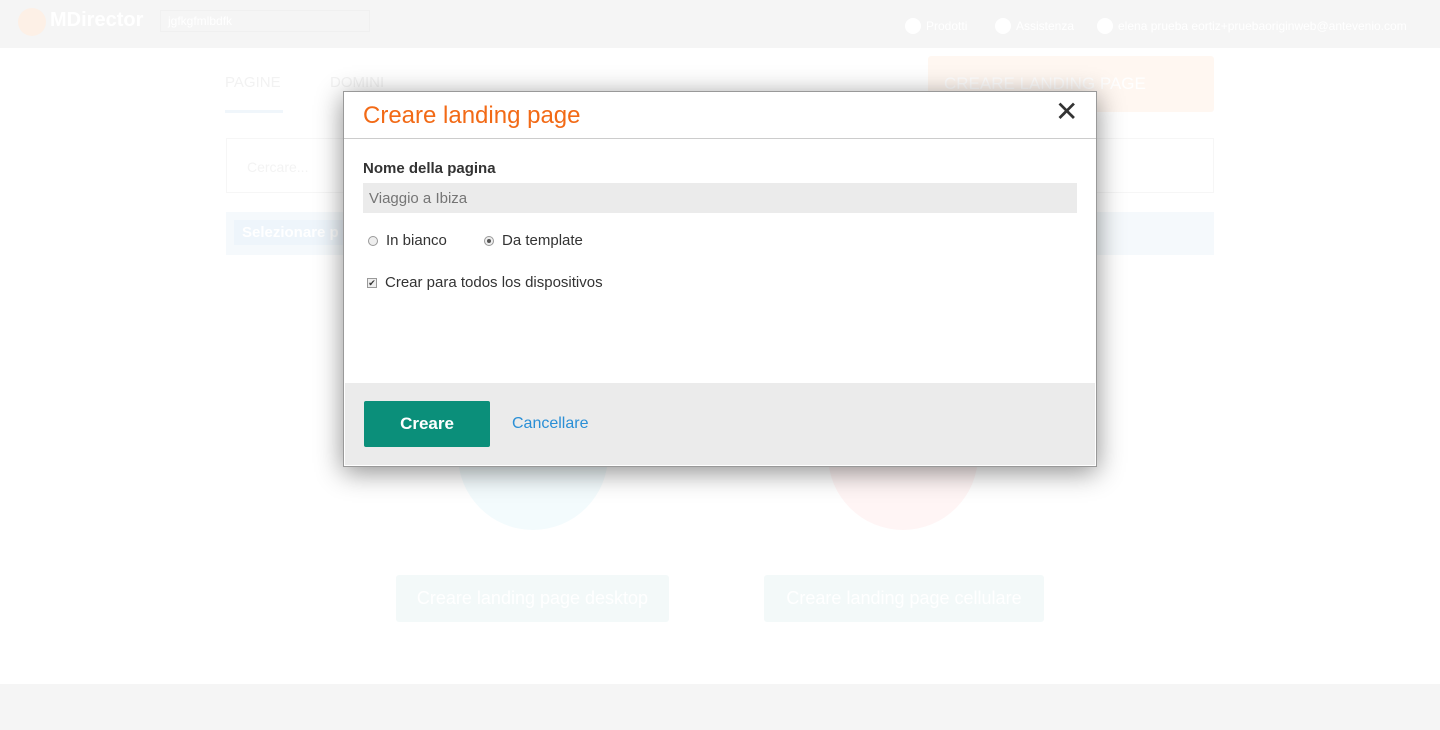 This screenshot has height=730, width=1440. I want to click on name-label: Nome della pagina, so click(429, 168).